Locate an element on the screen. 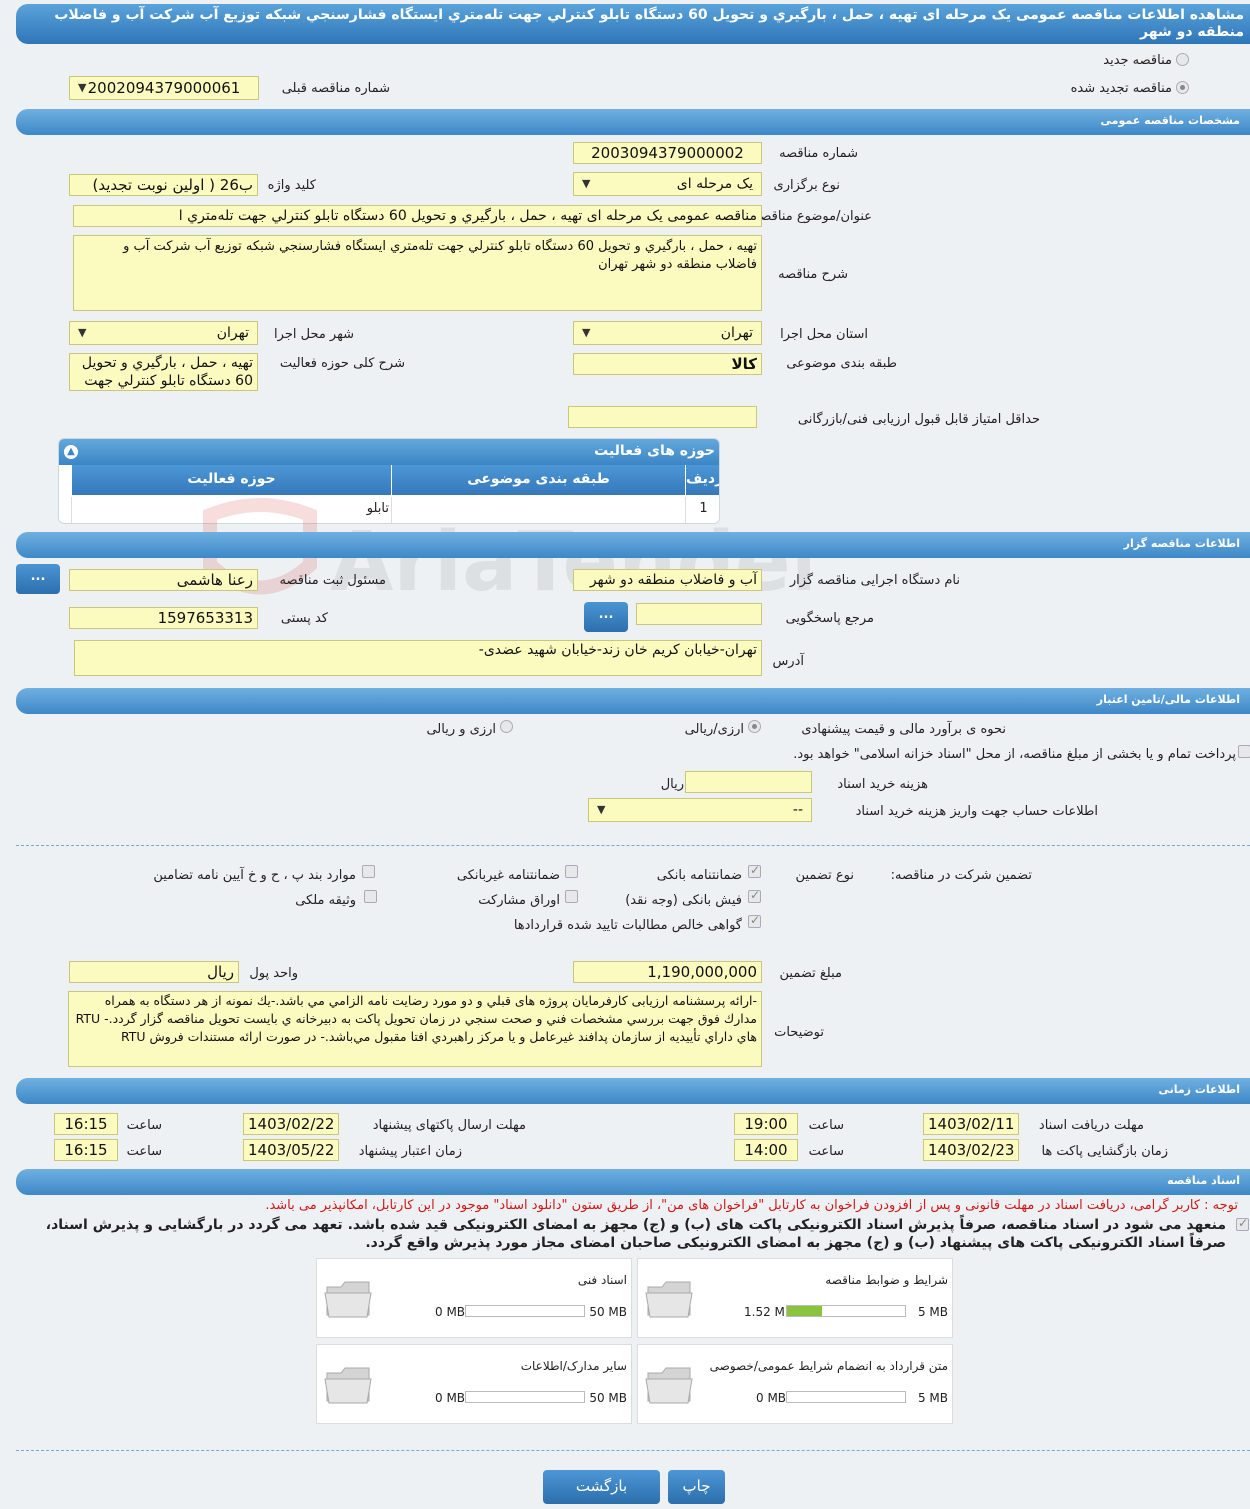 This screenshot has width=1250, height=1509. treasury-checkbox is located at coordinates (1244, 751).